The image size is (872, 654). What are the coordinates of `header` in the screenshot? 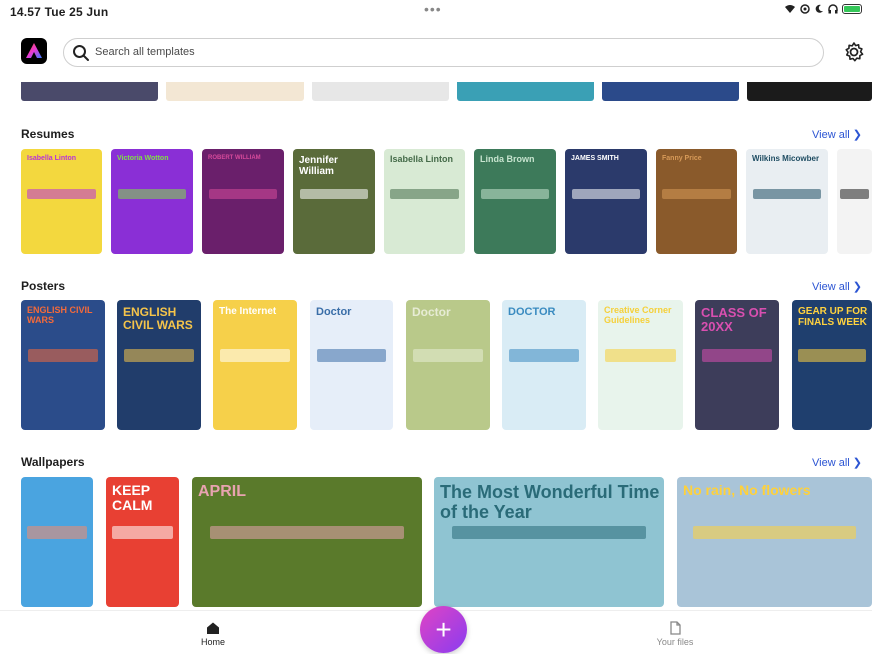 It's located at (436, 54).